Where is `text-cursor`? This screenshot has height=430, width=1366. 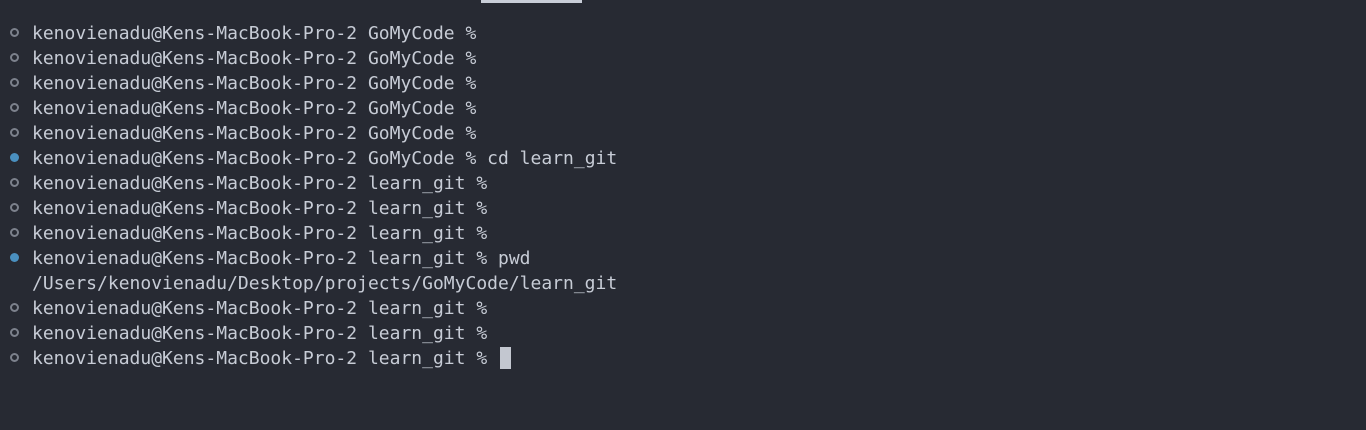
text-cursor is located at coordinates (505, 358).